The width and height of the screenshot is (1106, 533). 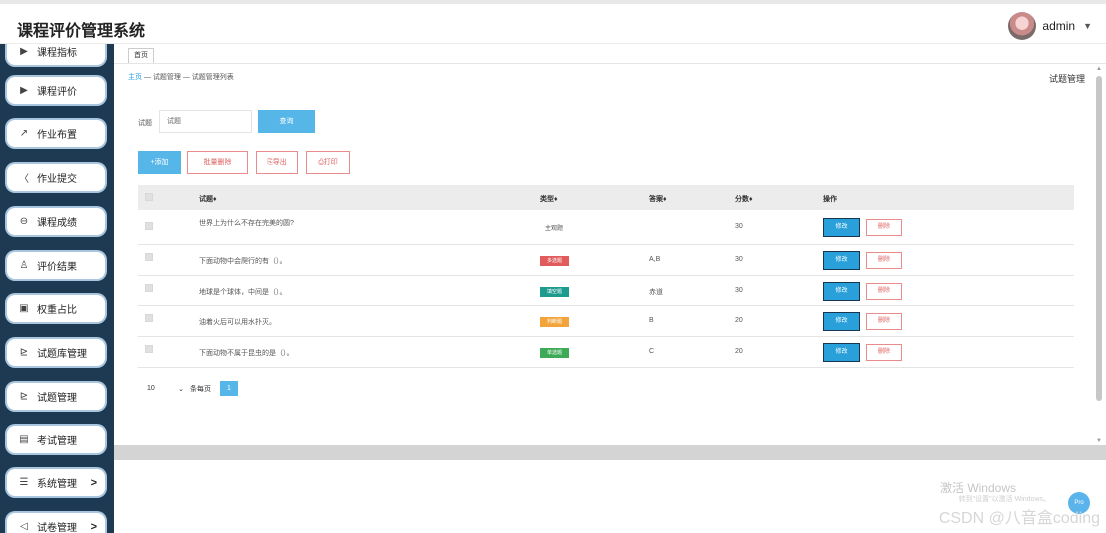 I want to click on select-all-checkbox, so click(x=149, y=197).